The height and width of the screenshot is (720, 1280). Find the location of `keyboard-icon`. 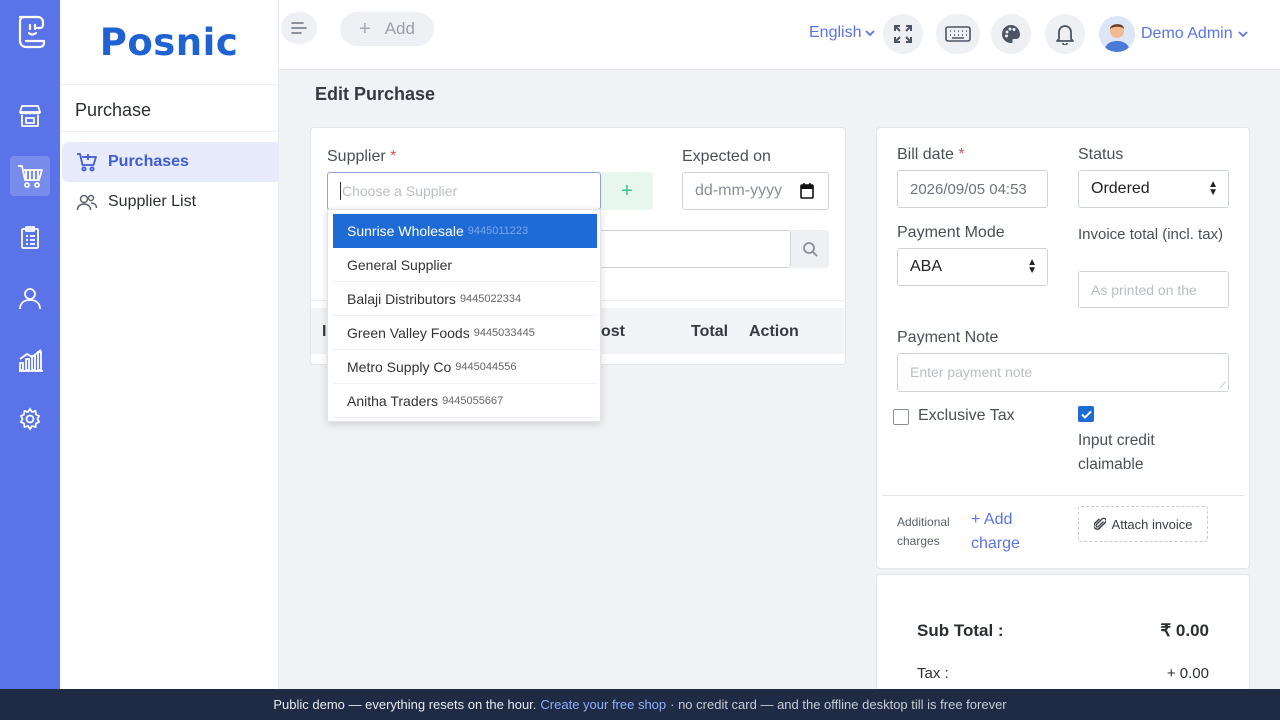

keyboard-icon is located at coordinates (958, 34).